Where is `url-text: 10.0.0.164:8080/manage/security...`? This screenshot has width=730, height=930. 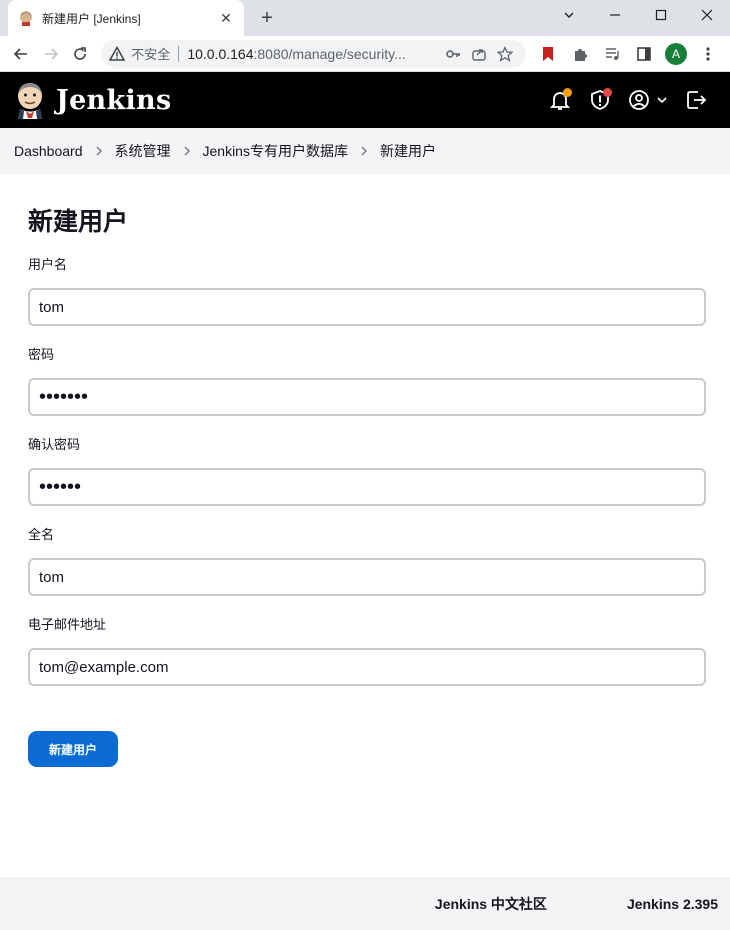 url-text: 10.0.0.164:8080/manage/security... is located at coordinates (313, 54).